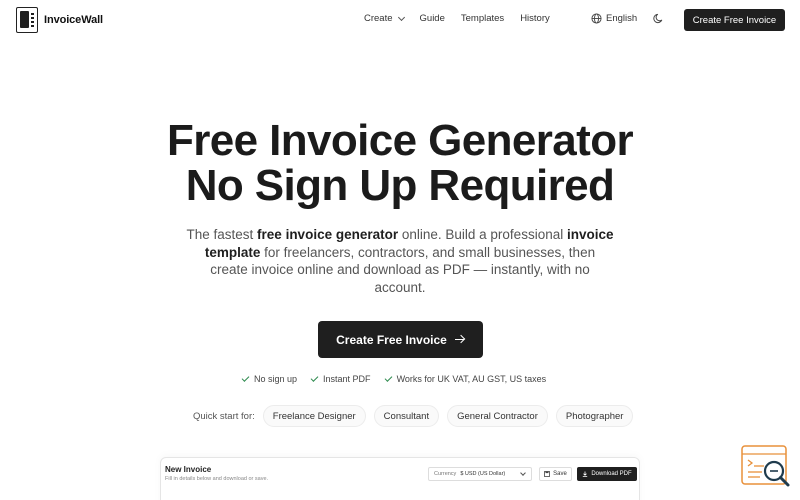  What do you see at coordinates (594, 416) in the screenshot?
I see `quick-start-chip-photographer: Photographer` at bounding box center [594, 416].